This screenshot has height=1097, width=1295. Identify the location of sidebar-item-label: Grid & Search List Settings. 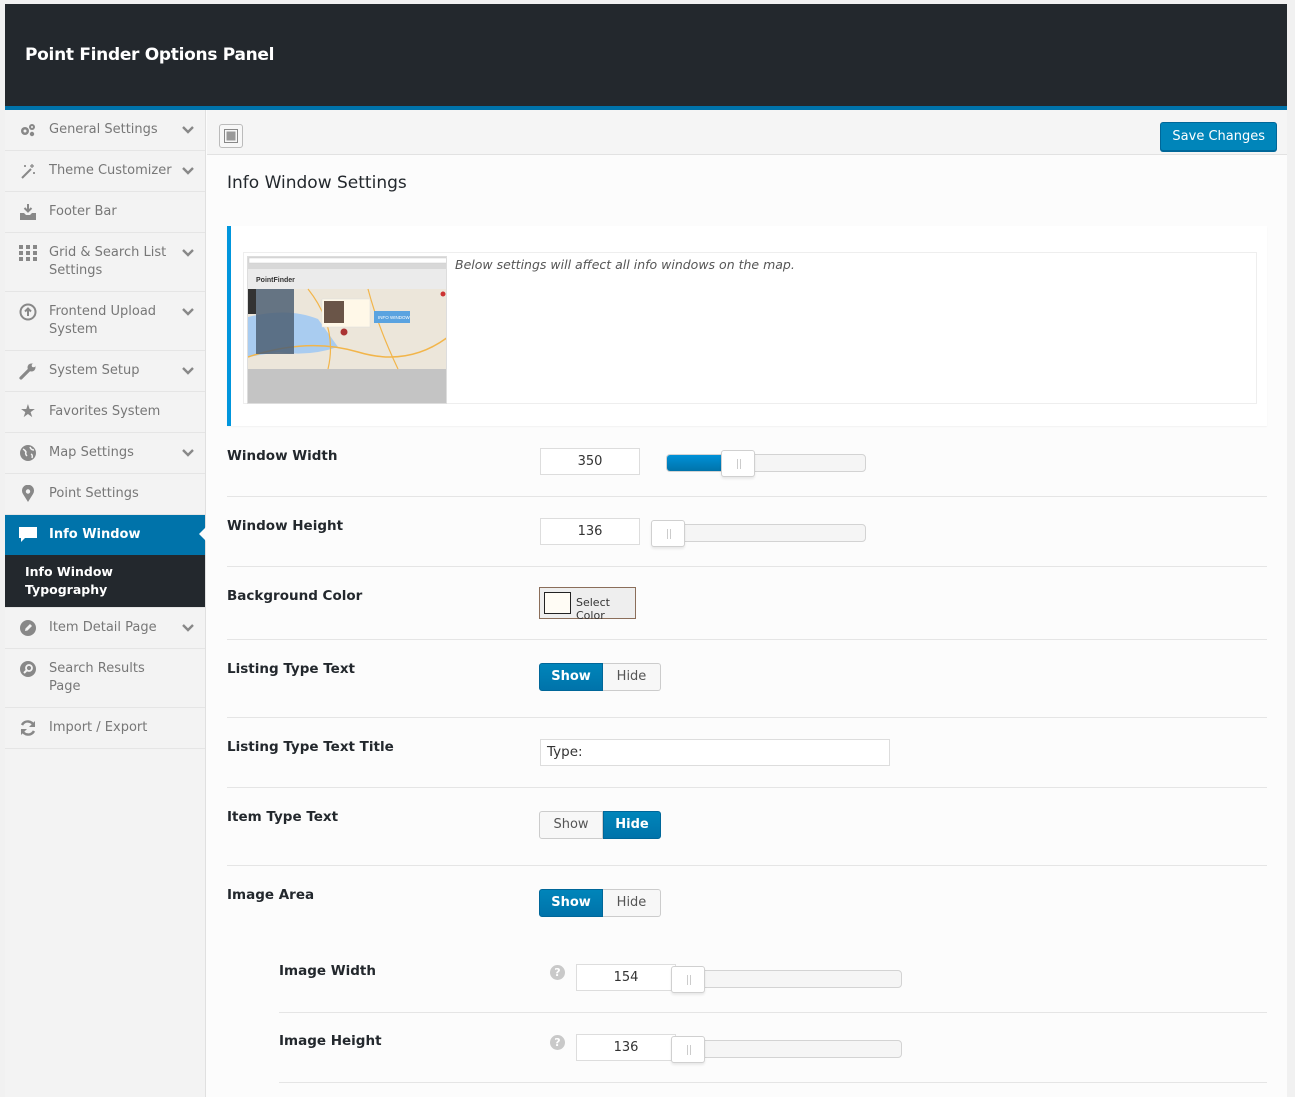
(108, 261).